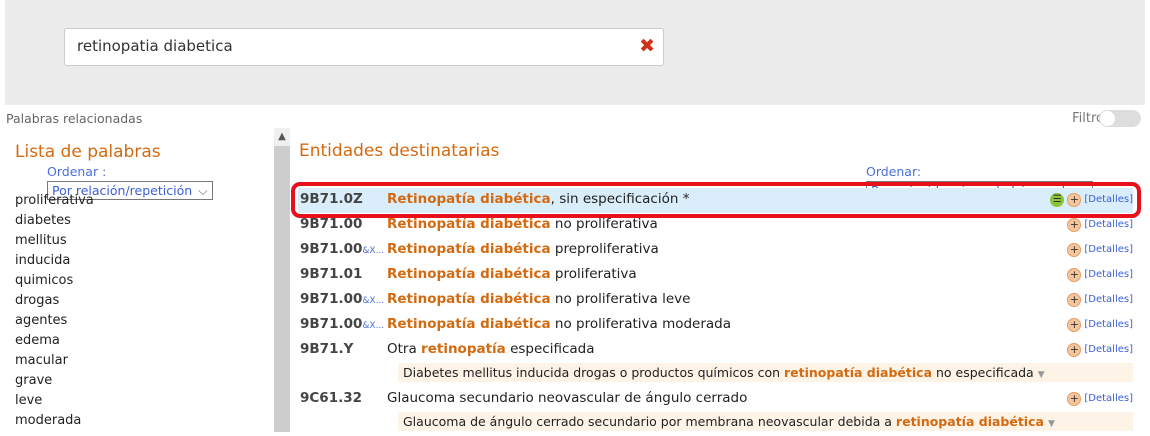 The image size is (1150, 436). What do you see at coordinates (716, 200) in the screenshot?
I see `highlight-annotation` at bounding box center [716, 200].